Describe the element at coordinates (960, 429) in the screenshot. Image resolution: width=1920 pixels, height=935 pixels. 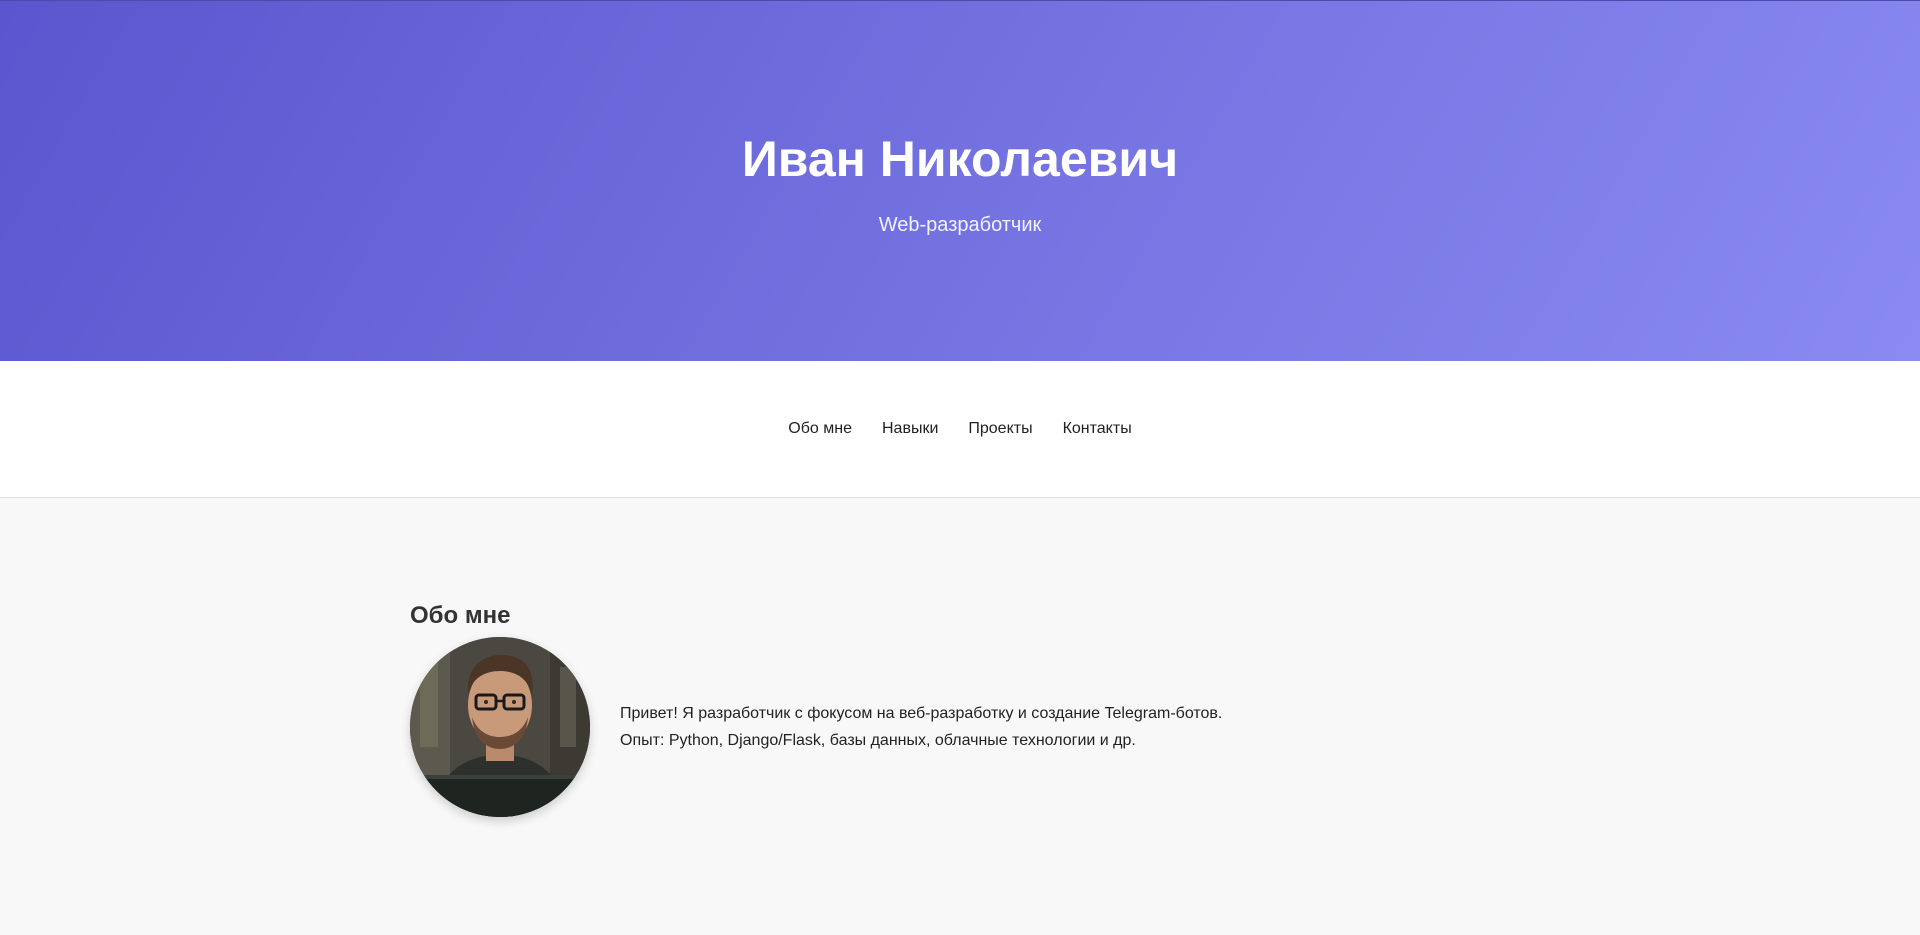
I see `main-nav: Обо мне Навыки Проекты Контакты` at that location.